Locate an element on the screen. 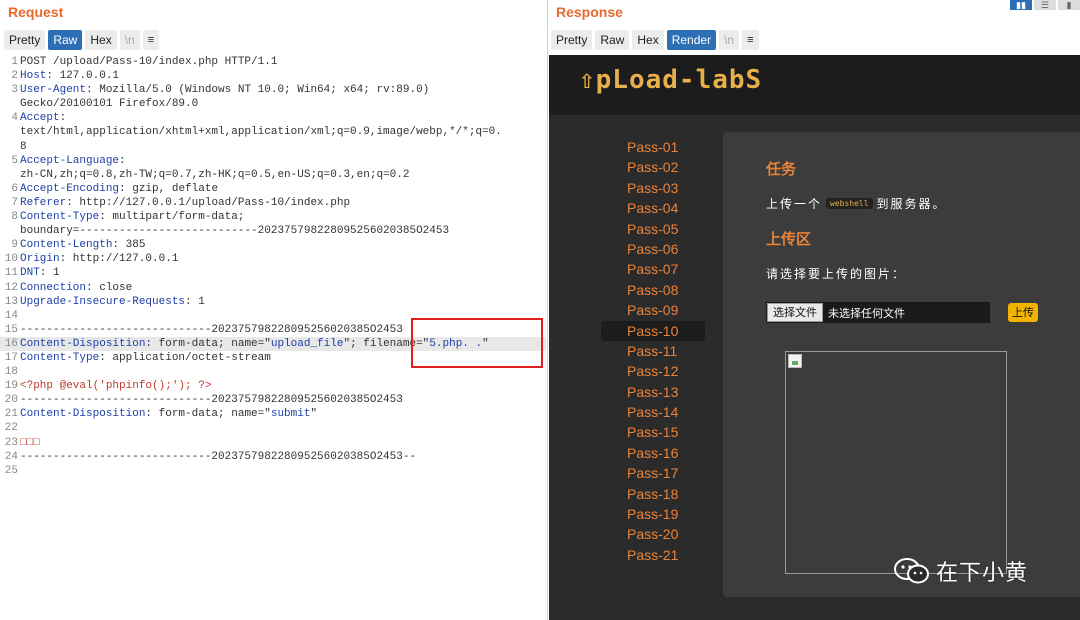  pass-item: Pass-10 is located at coordinates (653, 330).